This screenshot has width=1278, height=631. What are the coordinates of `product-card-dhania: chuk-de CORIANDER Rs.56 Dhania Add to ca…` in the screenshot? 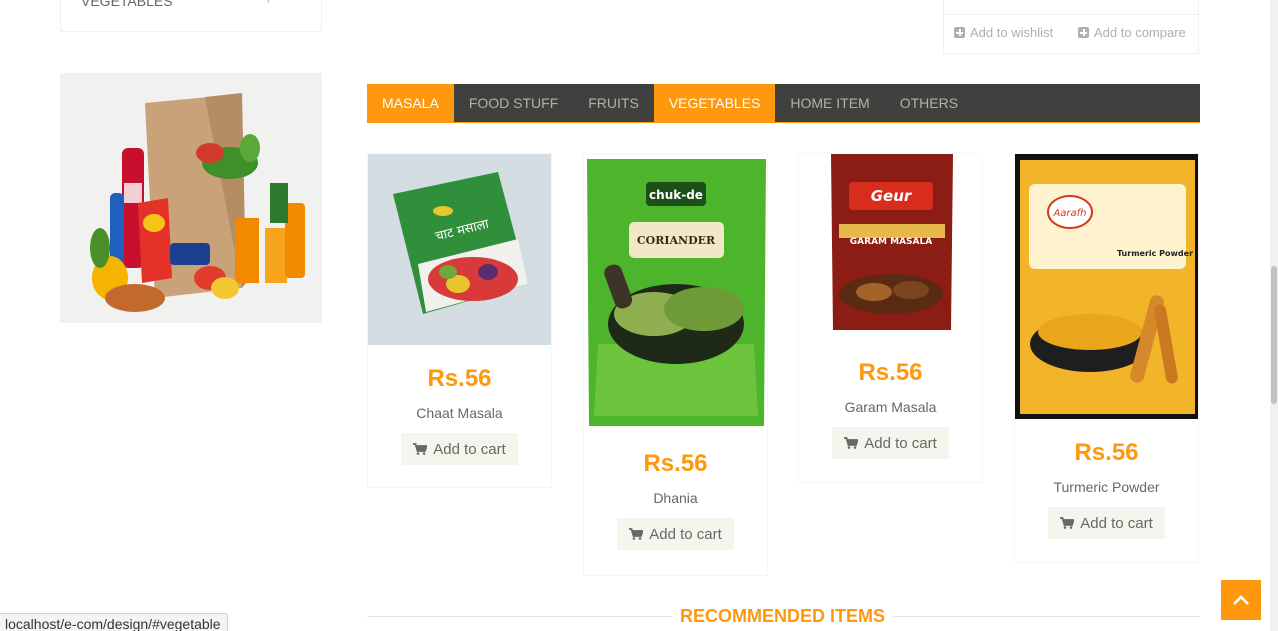 It's located at (675, 364).